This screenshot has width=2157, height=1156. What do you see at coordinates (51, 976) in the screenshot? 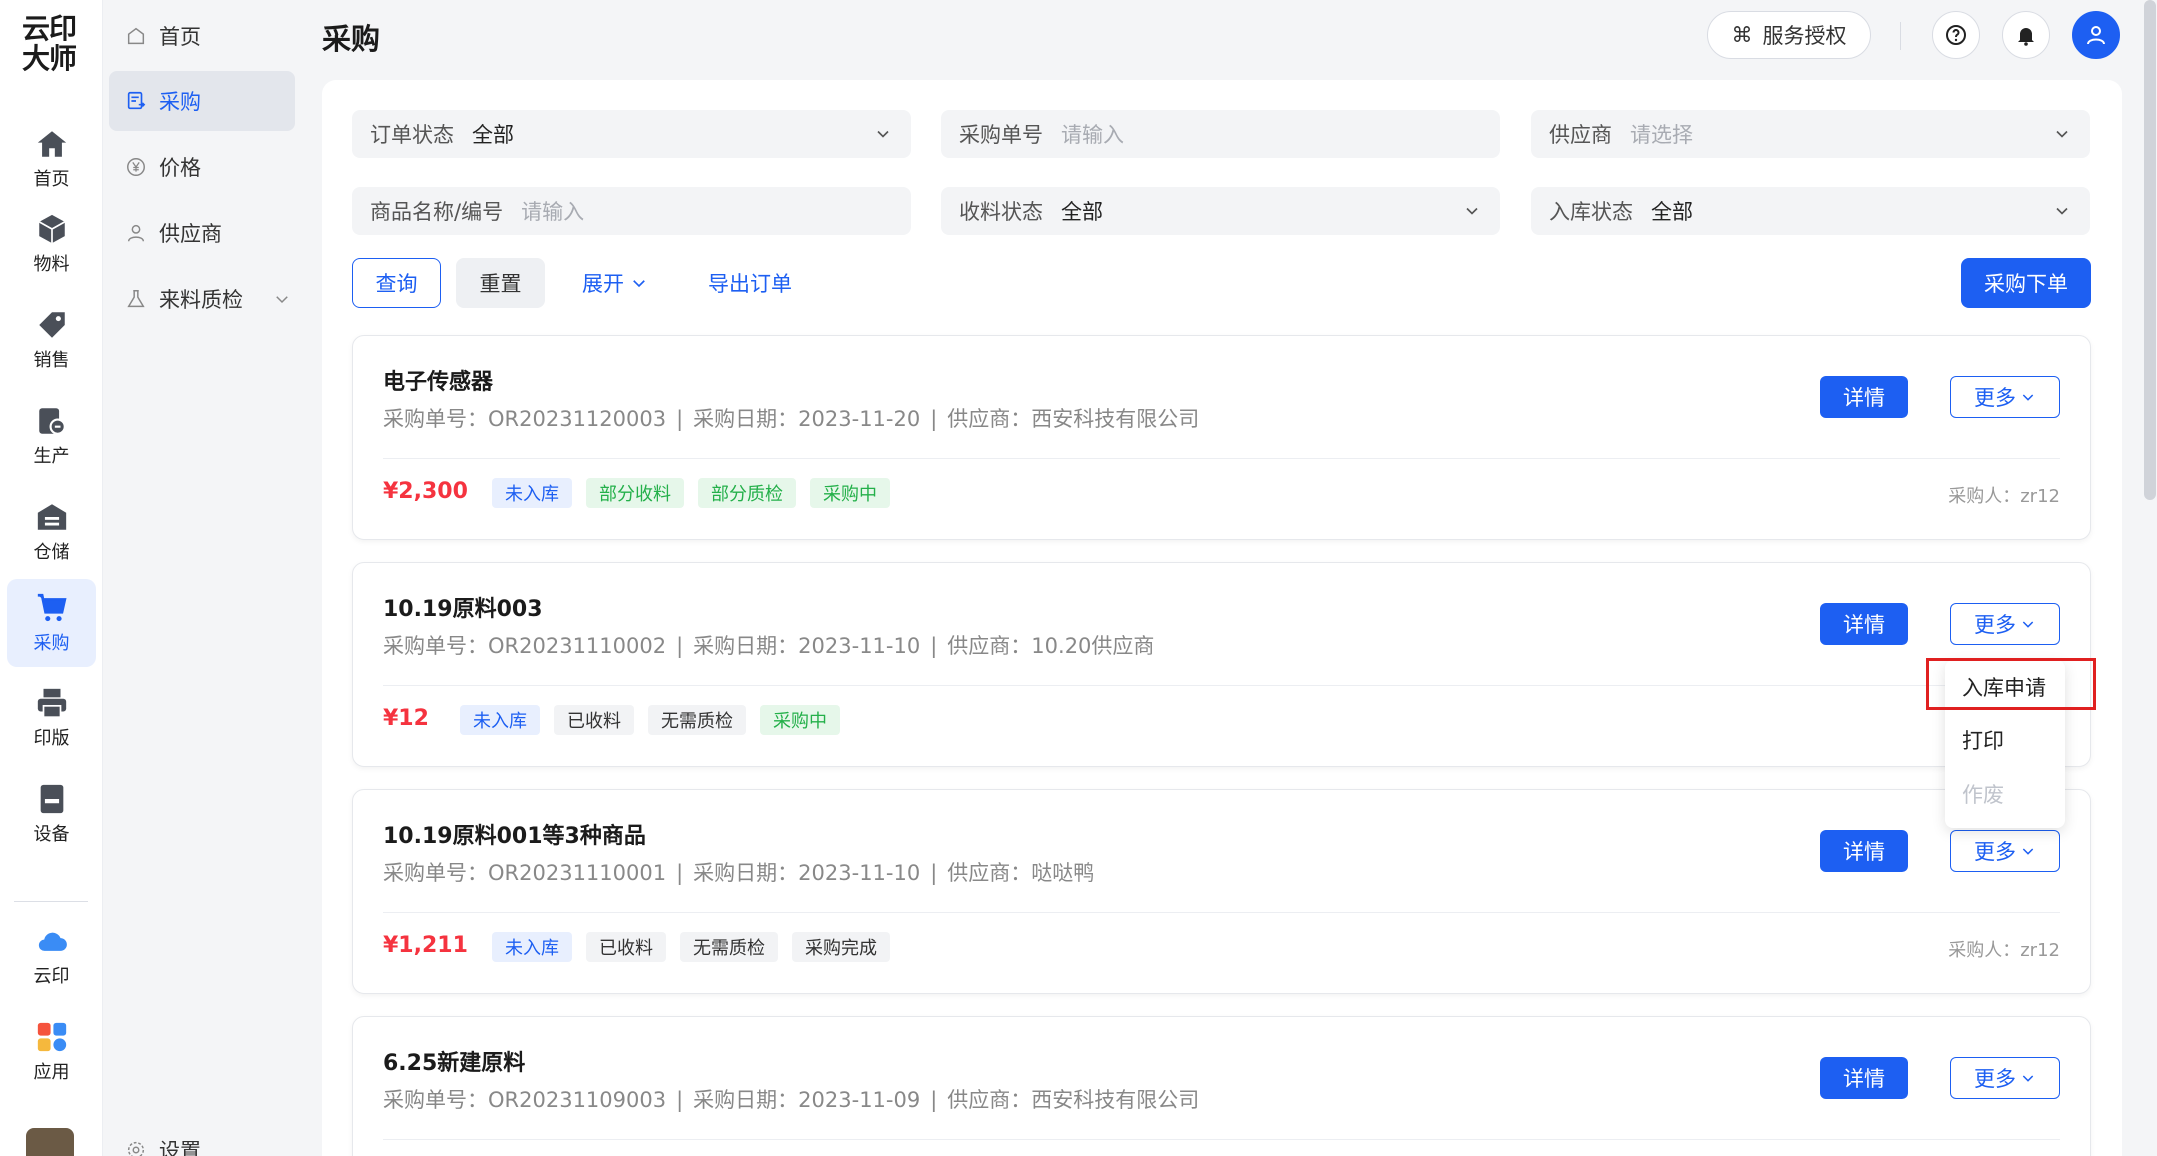
I see `rail-label-cloud: 云印` at bounding box center [51, 976].